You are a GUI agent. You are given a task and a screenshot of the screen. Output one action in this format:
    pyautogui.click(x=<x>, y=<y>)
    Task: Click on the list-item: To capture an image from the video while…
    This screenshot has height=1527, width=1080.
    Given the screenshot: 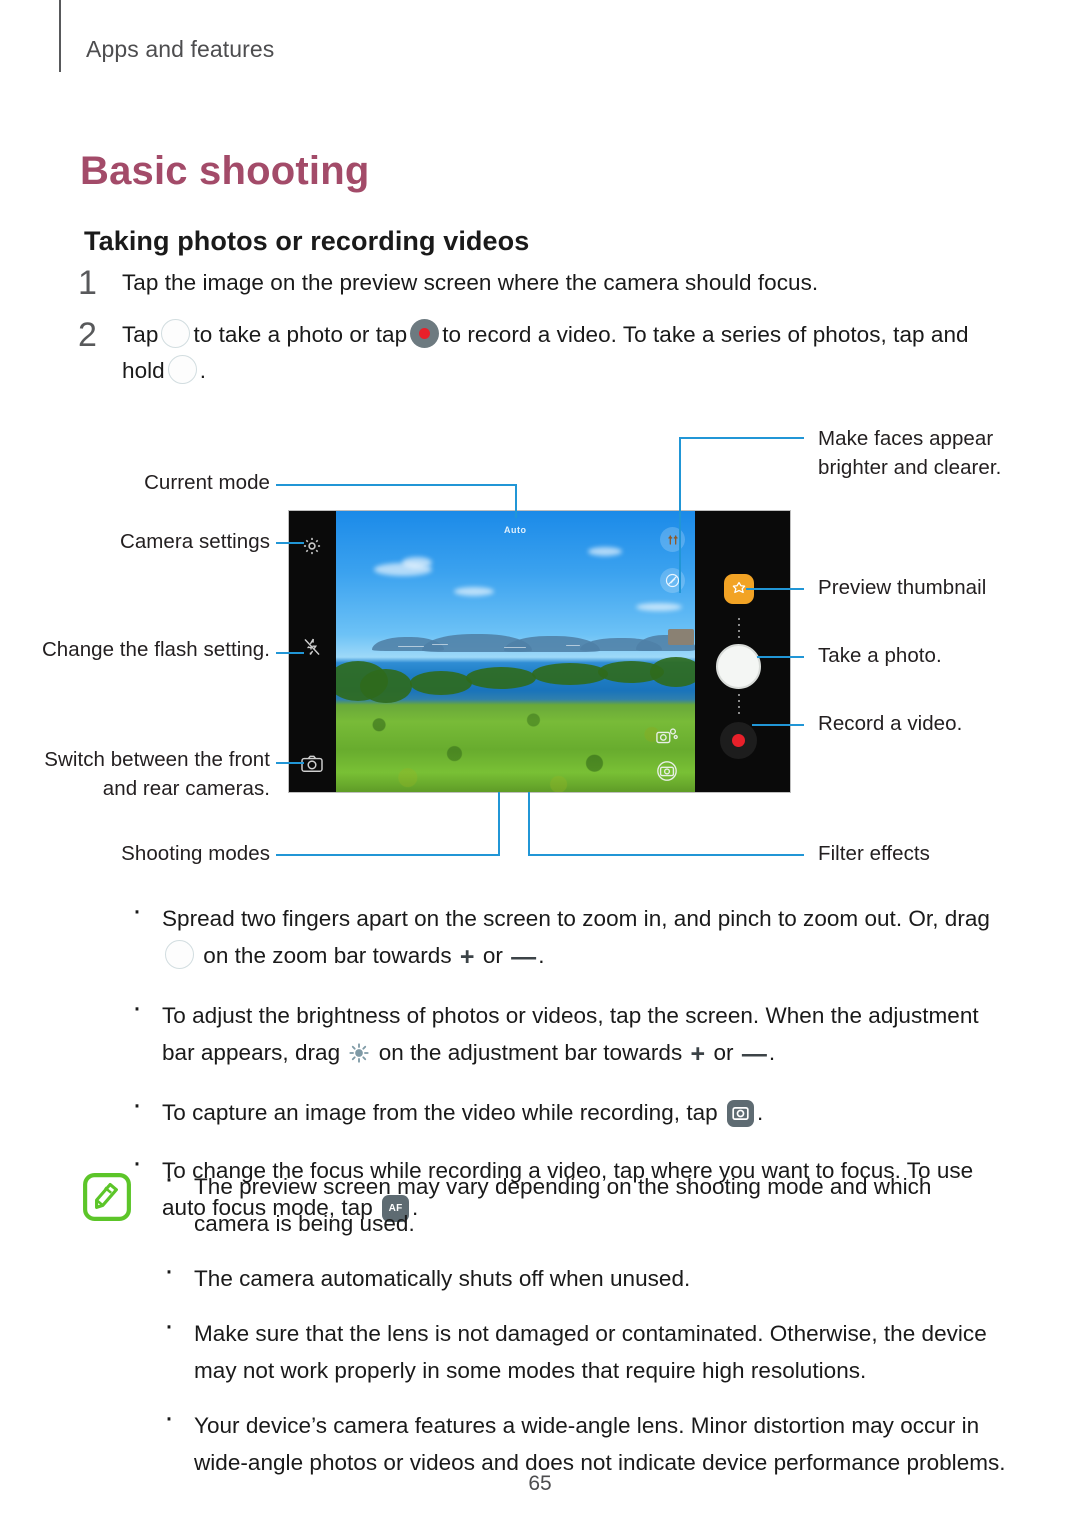 What is the action you would take?
    pyautogui.click(x=568, y=1109)
    